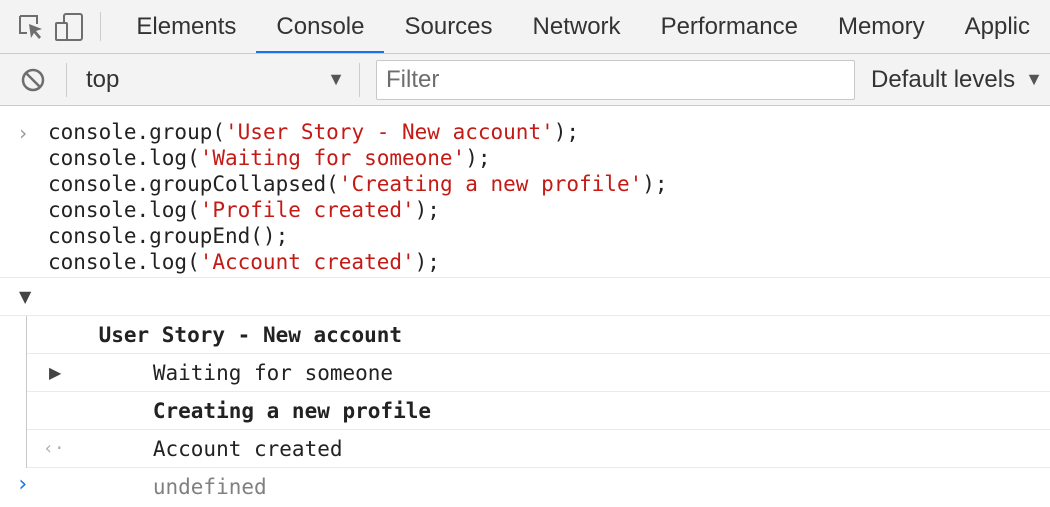 The height and width of the screenshot is (507, 1050). I want to click on code-line: console.log('Waiting for someone');, so click(269, 158).